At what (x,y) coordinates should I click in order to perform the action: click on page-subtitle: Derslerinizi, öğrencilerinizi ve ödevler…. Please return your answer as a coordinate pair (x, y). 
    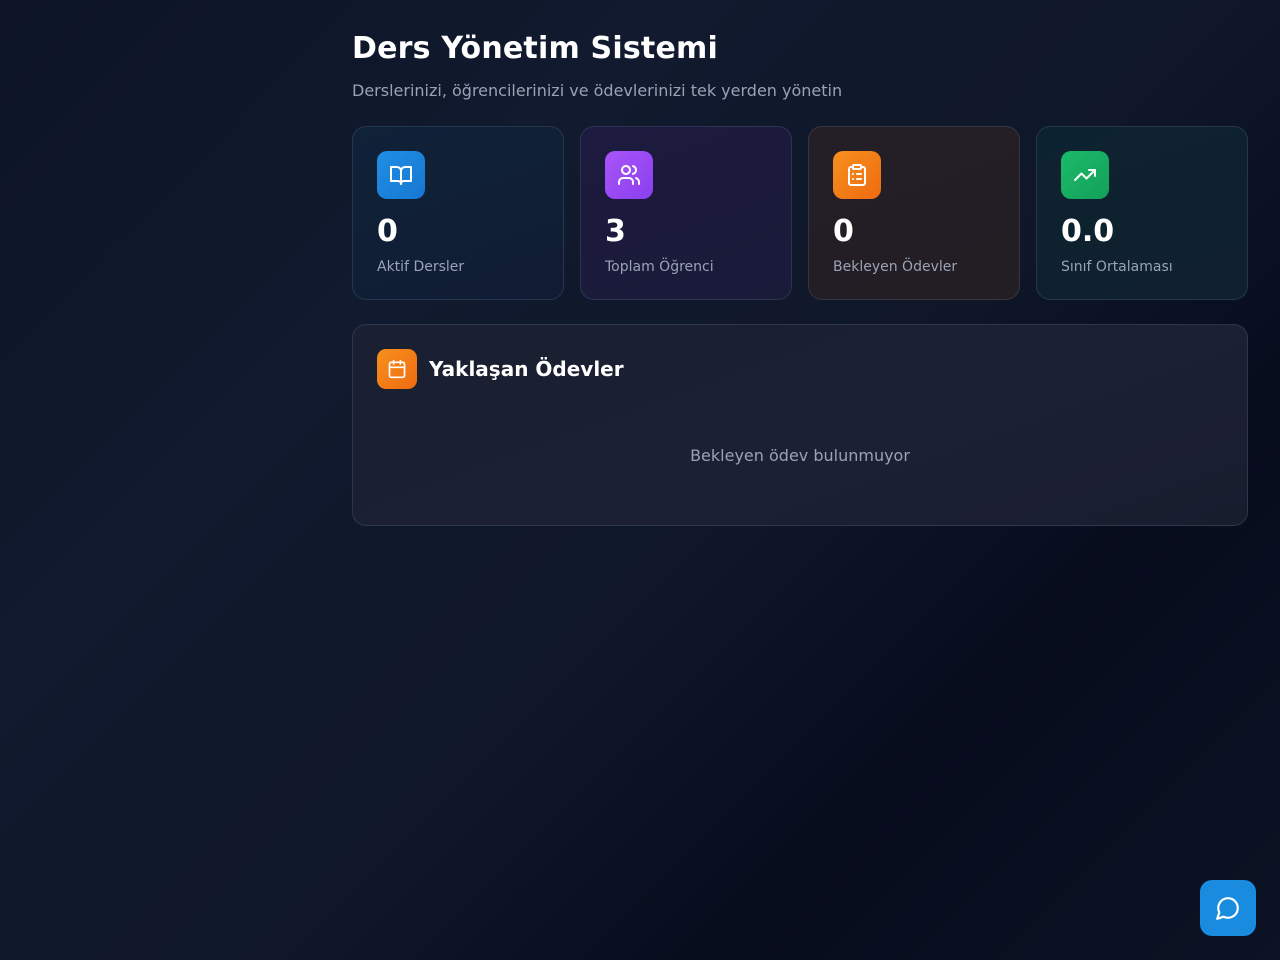
    Looking at the image, I should click on (597, 90).